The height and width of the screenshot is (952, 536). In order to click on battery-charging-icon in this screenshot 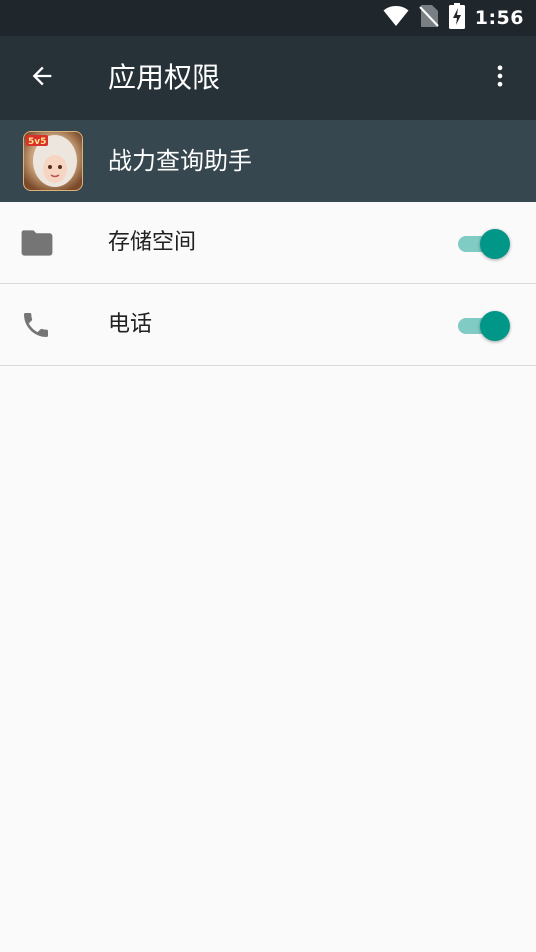, I will do `click(456, 18)`.